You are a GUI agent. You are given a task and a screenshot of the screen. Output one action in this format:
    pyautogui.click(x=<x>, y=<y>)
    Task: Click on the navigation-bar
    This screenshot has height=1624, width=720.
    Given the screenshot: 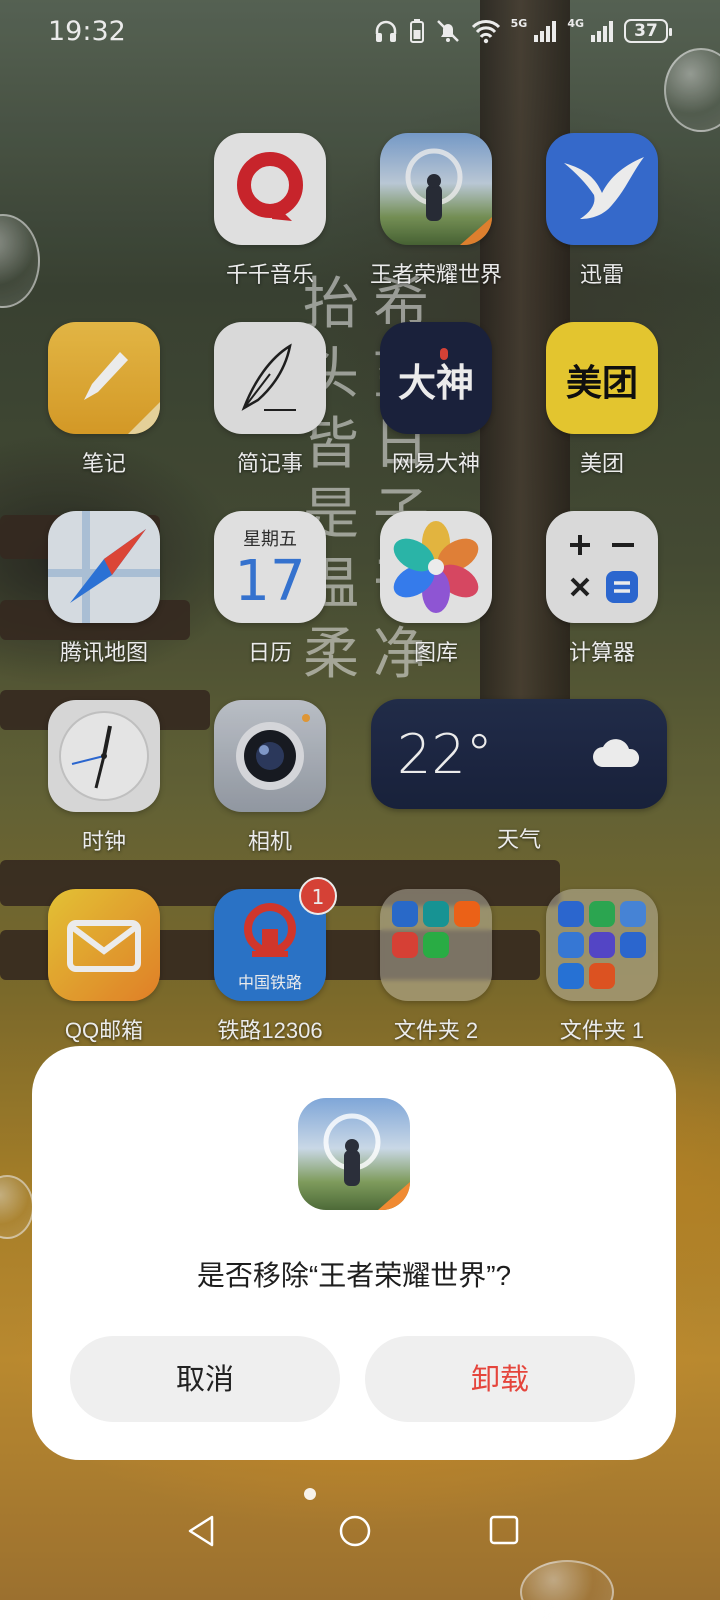 What is the action you would take?
    pyautogui.click(x=360, y=1545)
    